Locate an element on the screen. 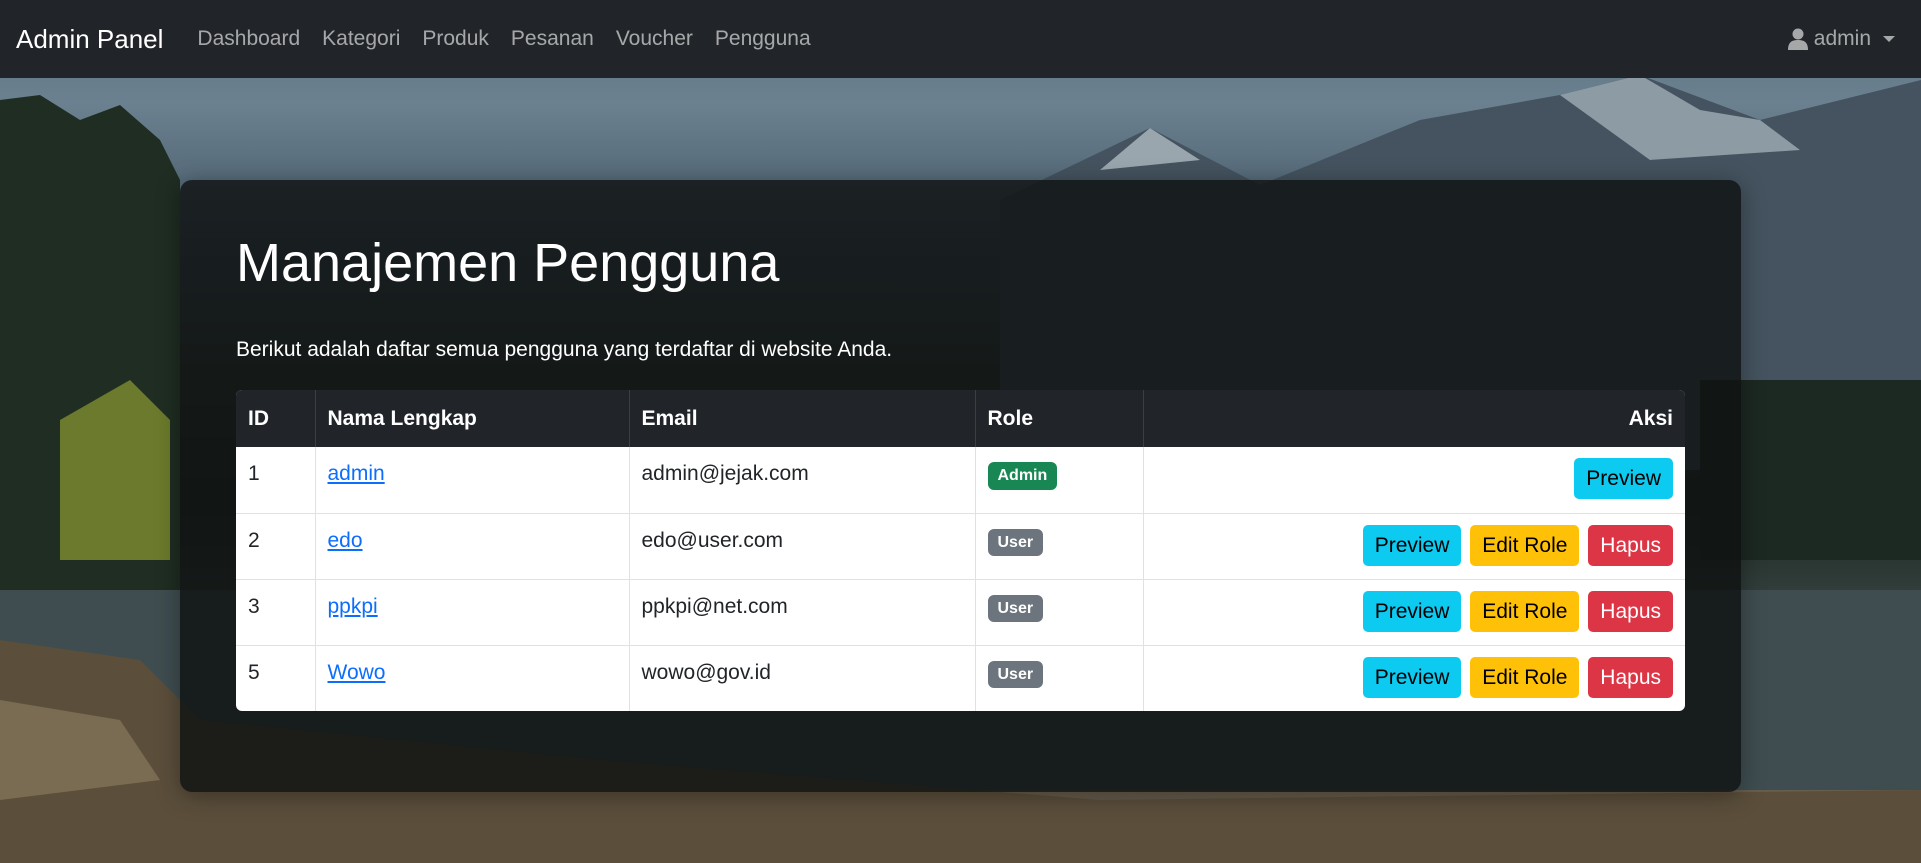  table-row: 1 admin admin@jejak.com Admin Preview is located at coordinates (960, 480).